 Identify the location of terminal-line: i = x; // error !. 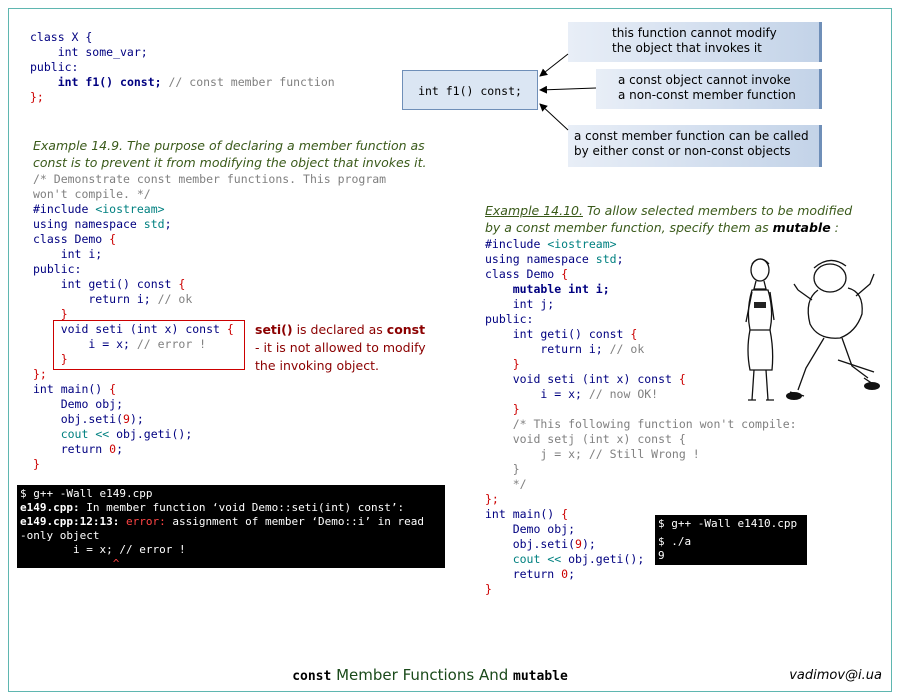
(103, 549).